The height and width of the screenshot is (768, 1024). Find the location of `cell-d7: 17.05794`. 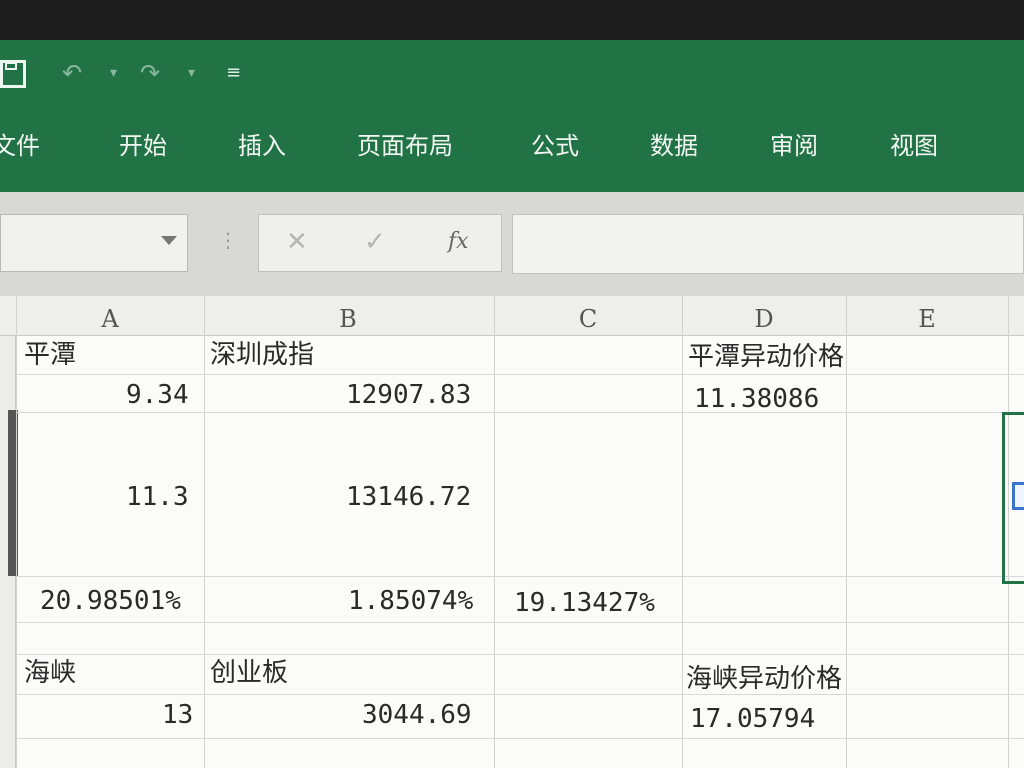

cell-d7: 17.05794 is located at coordinates (752, 719).